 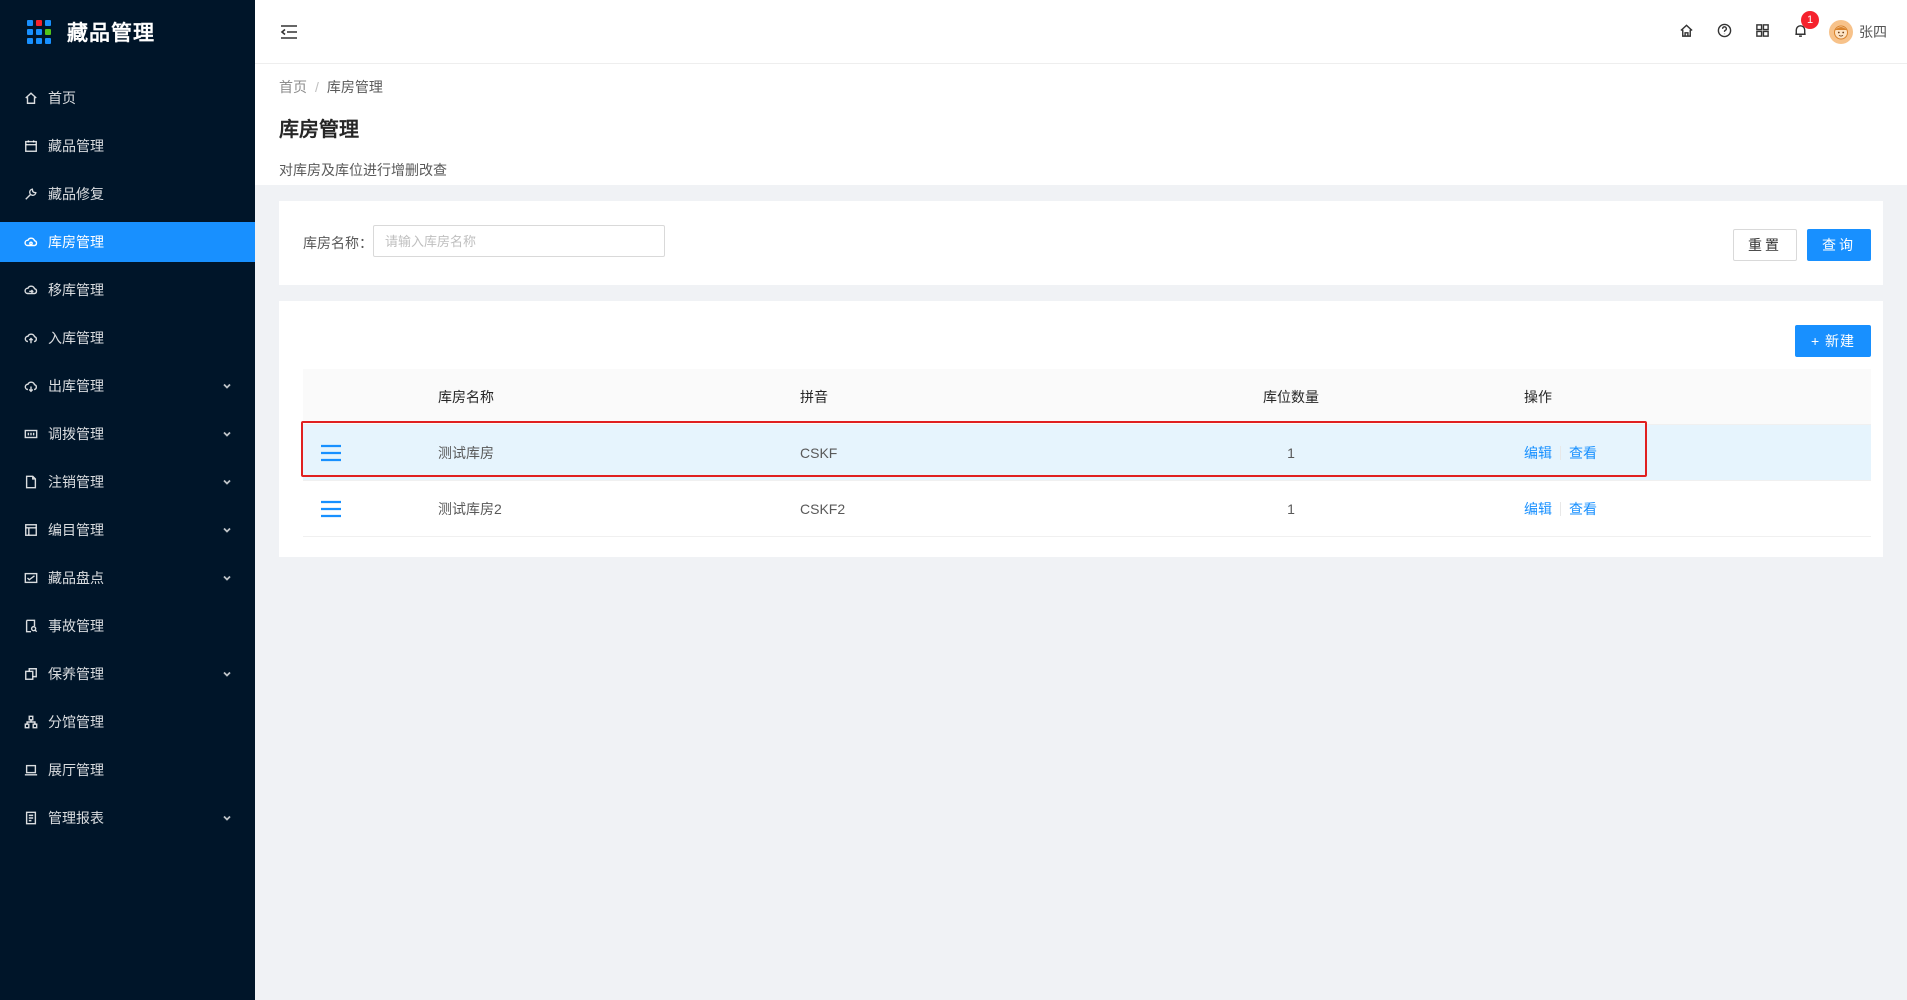 What do you see at coordinates (127, 338) in the screenshot?
I see `sidebar-item-inbound: 入库管理` at bounding box center [127, 338].